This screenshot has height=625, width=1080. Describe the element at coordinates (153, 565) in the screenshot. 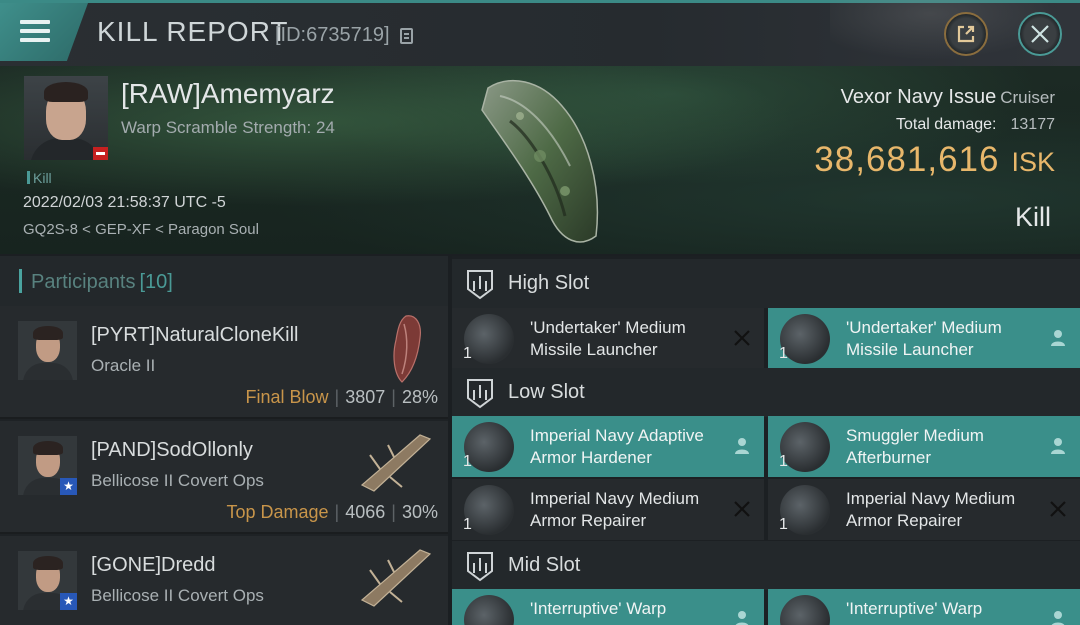

I see `participant-name: [GONE]Dredd` at that location.